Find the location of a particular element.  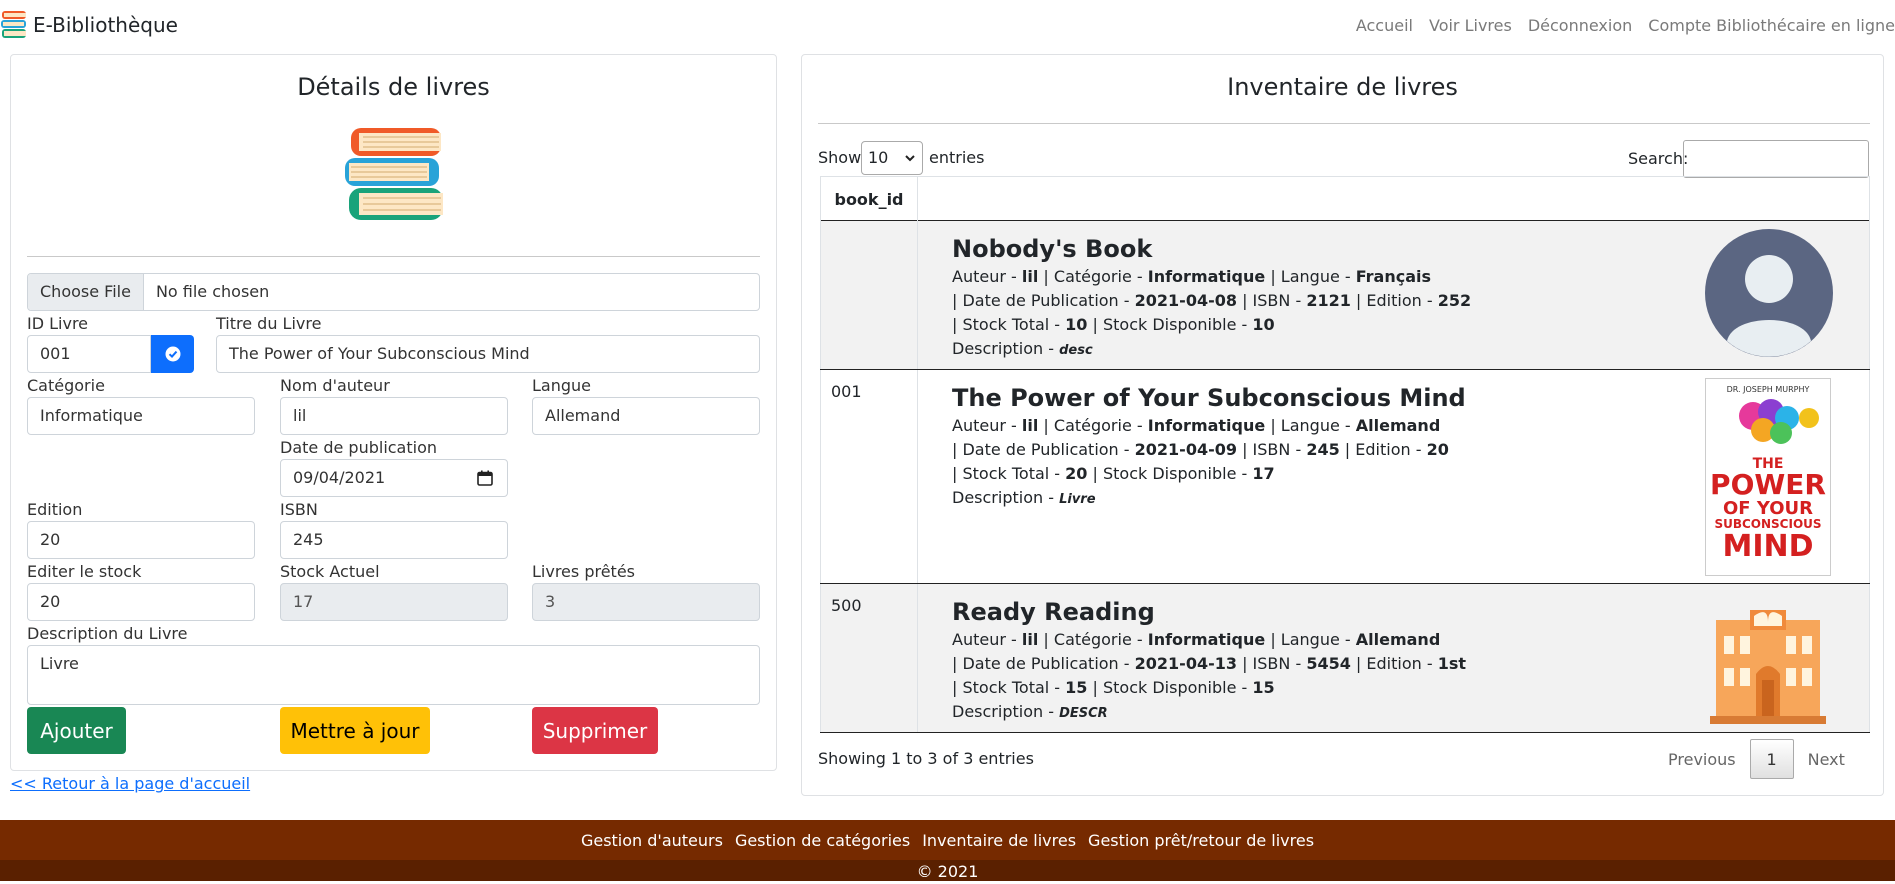

stock-edit-input: 20 is located at coordinates (141, 602).